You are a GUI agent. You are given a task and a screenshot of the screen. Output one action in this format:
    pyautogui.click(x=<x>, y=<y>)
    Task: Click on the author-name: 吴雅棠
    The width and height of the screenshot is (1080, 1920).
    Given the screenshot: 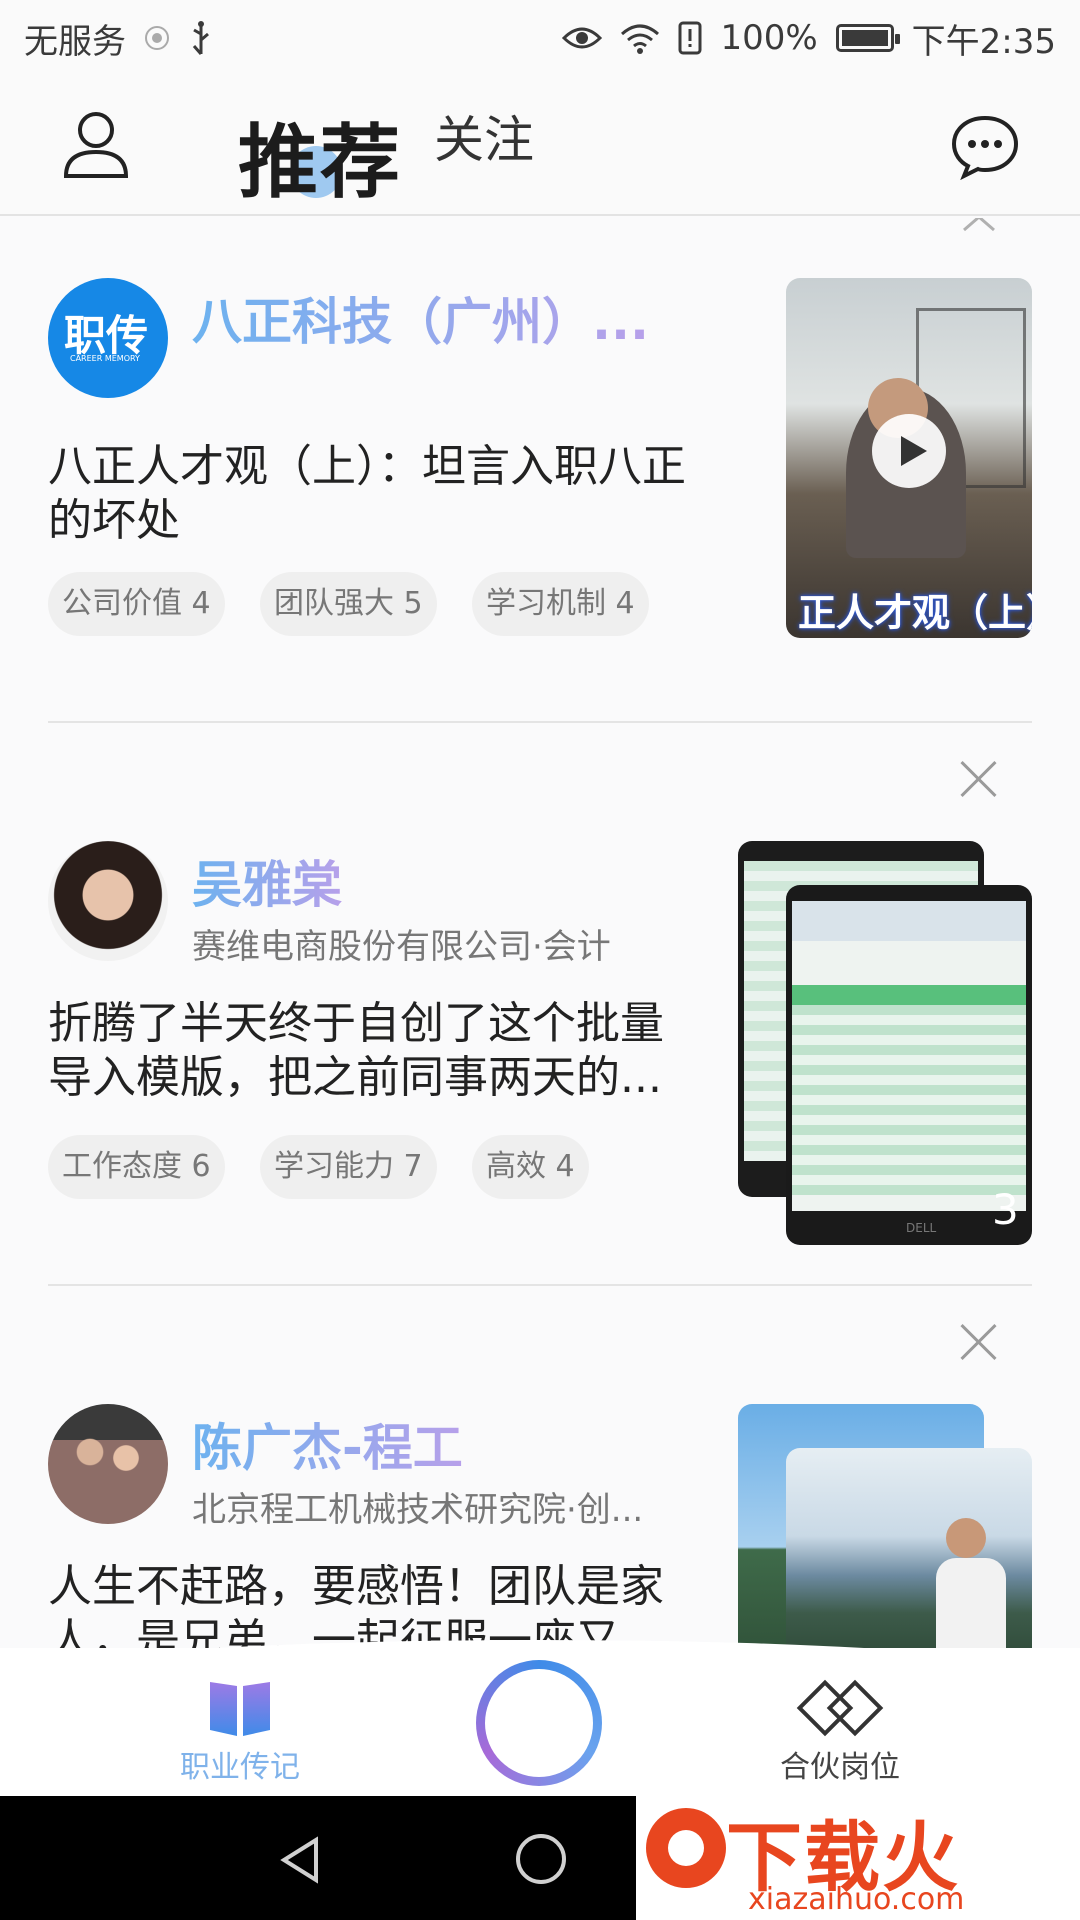 What is the action you would take?
    pyautogui.click(x=267, y=881)
    